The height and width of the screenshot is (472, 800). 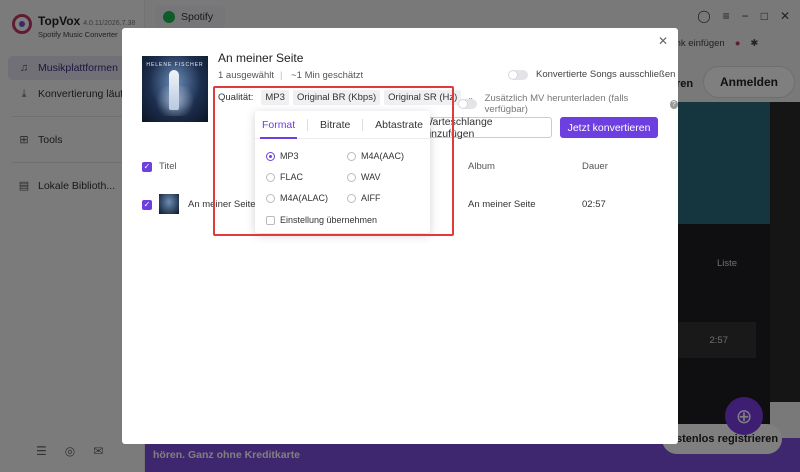 What do you see at coordinates (518, 74) in the screenshot?
I see `exclude-converted-toggle` at bounding box center [518, 74].